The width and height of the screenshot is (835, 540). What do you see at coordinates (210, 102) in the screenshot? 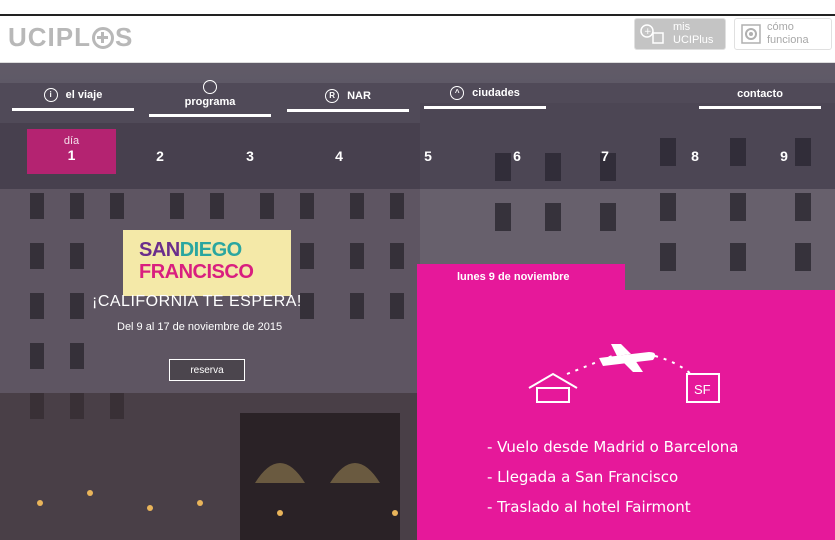
I see `nav-programa-label: programa` at bounding box center [210, 102].